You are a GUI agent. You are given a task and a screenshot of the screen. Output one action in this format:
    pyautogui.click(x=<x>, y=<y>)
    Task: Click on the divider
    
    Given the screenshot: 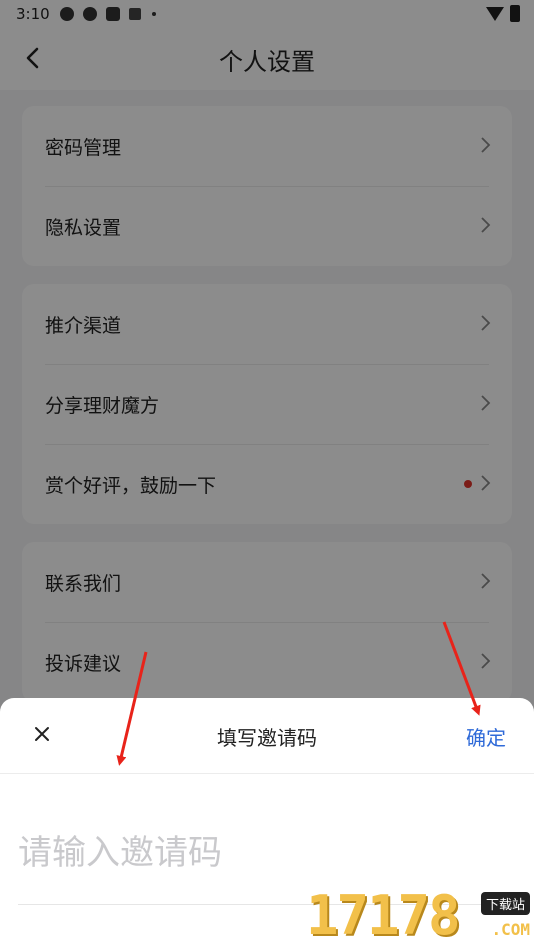 What is the action you would take?
    pyautogui.click(x=267, y=773)
    